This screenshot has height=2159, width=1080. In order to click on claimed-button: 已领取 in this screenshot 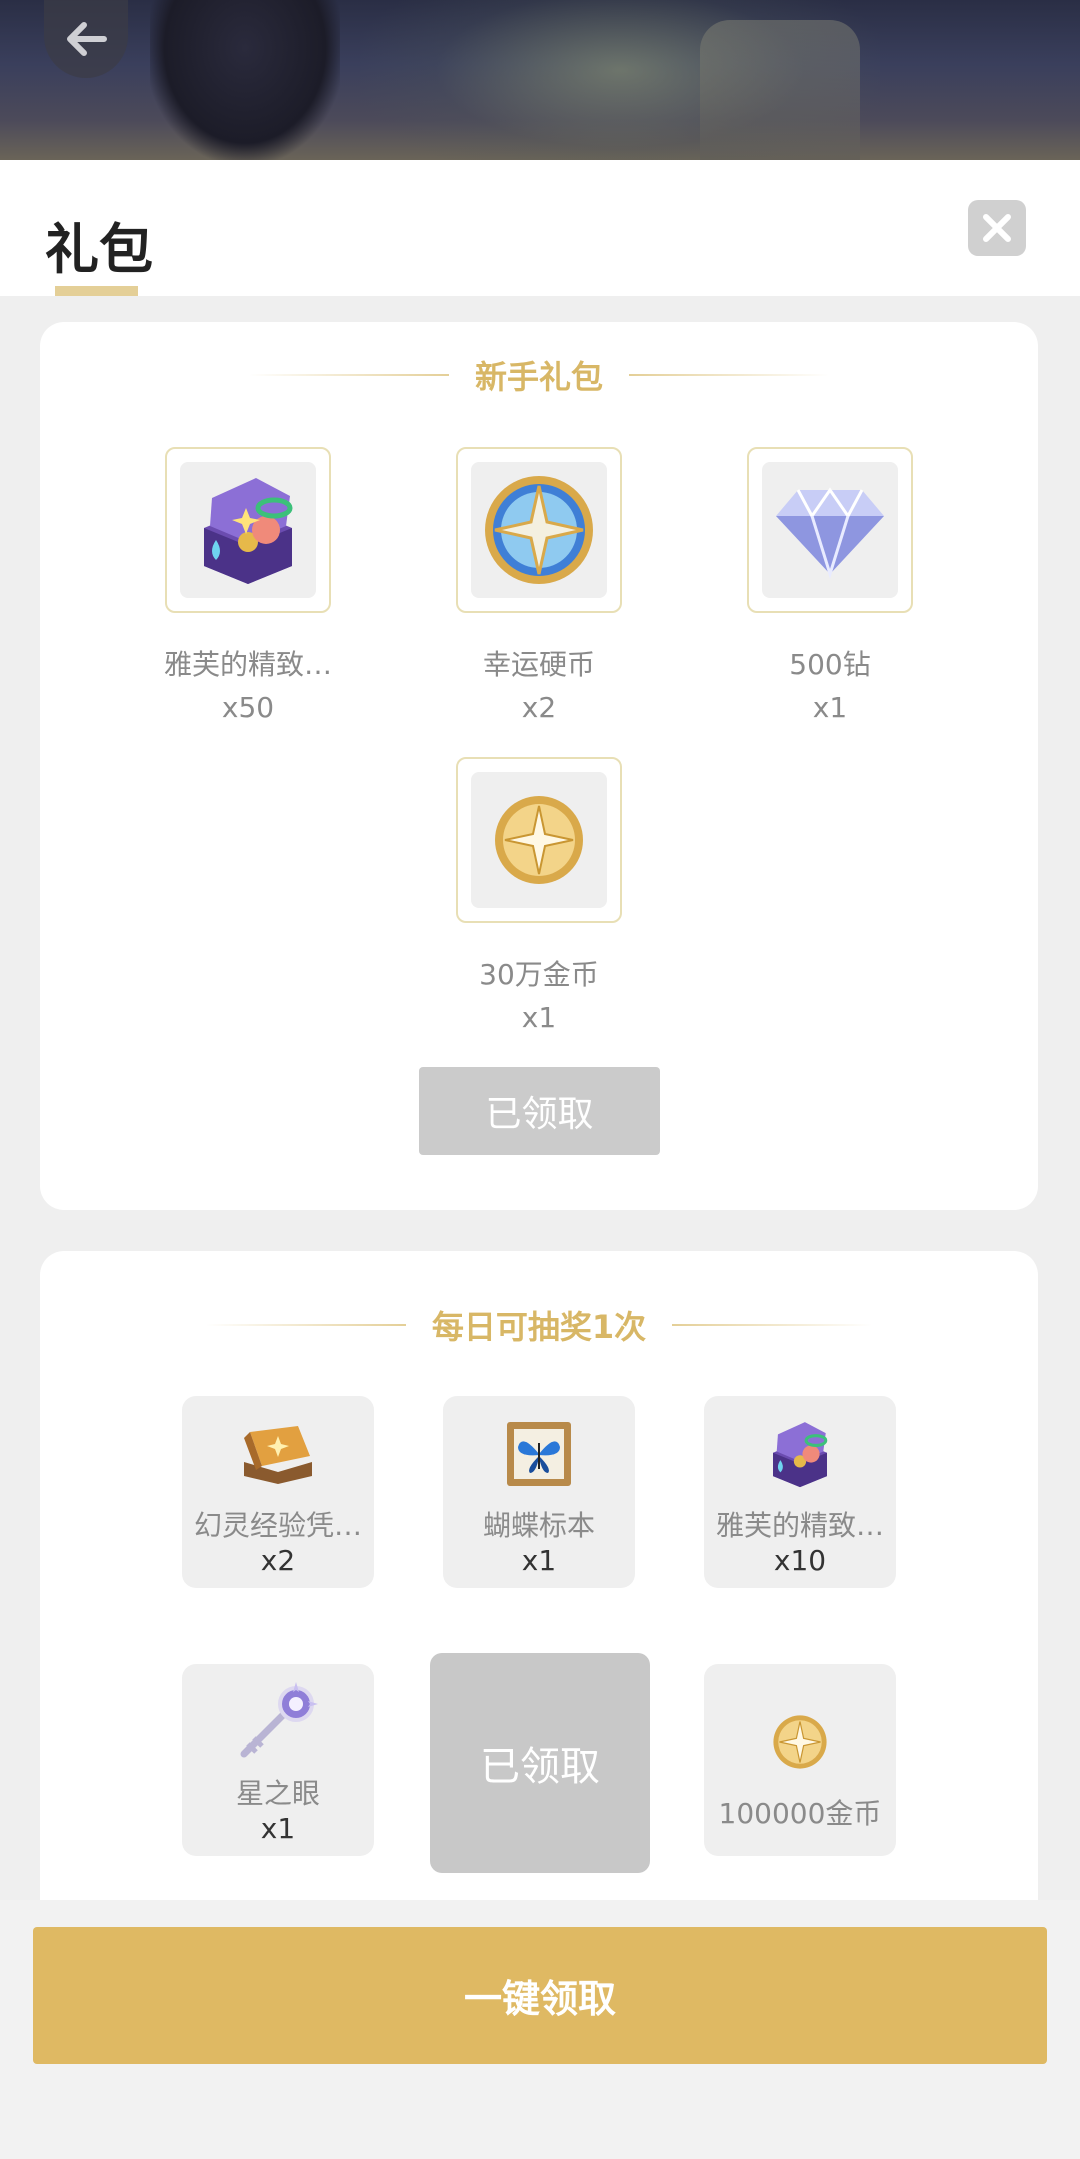, I will do `click(539, 1111)`.